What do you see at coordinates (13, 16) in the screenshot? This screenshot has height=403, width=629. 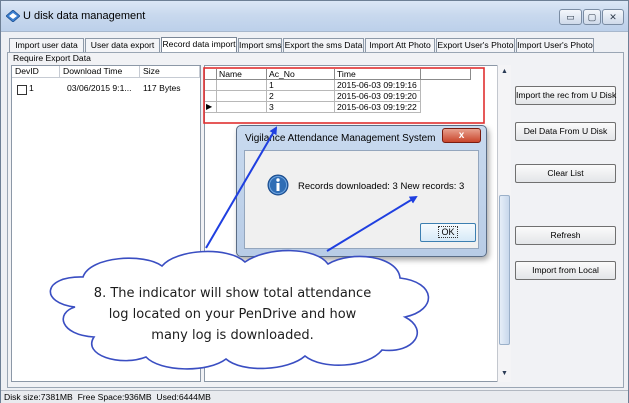 I see `app-icon` at bounding box center [13, 16].